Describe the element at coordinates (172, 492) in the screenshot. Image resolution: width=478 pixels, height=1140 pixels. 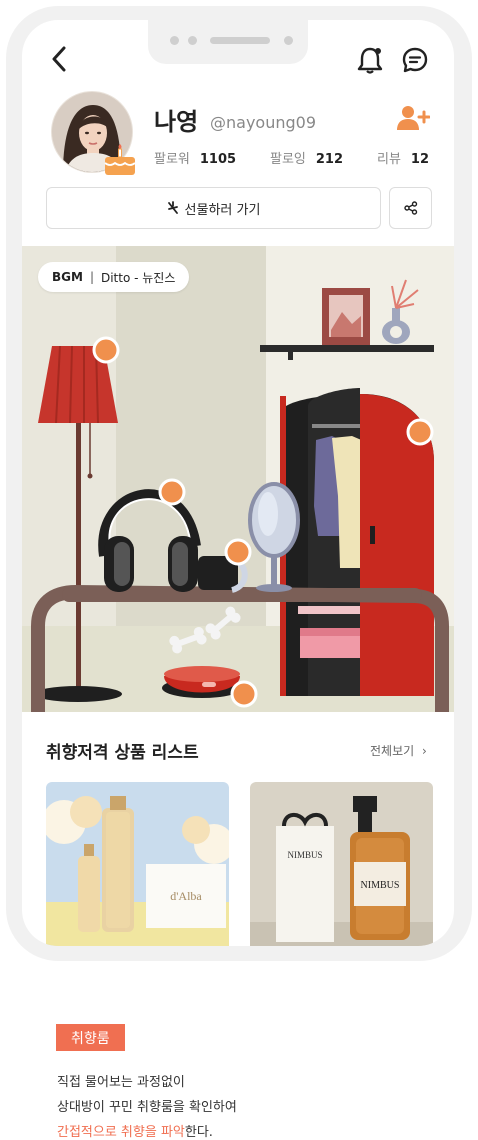
I see `hotspot-headphones` at that location.